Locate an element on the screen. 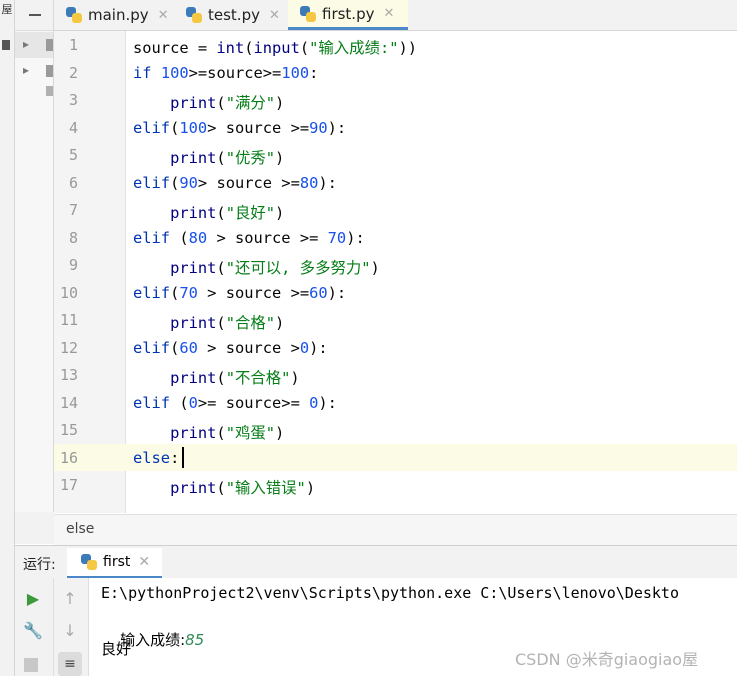 Image resolution: width=737 pixels, height=676 pixels. tree-row-2: ▸ is located at coordinates (34, 71).